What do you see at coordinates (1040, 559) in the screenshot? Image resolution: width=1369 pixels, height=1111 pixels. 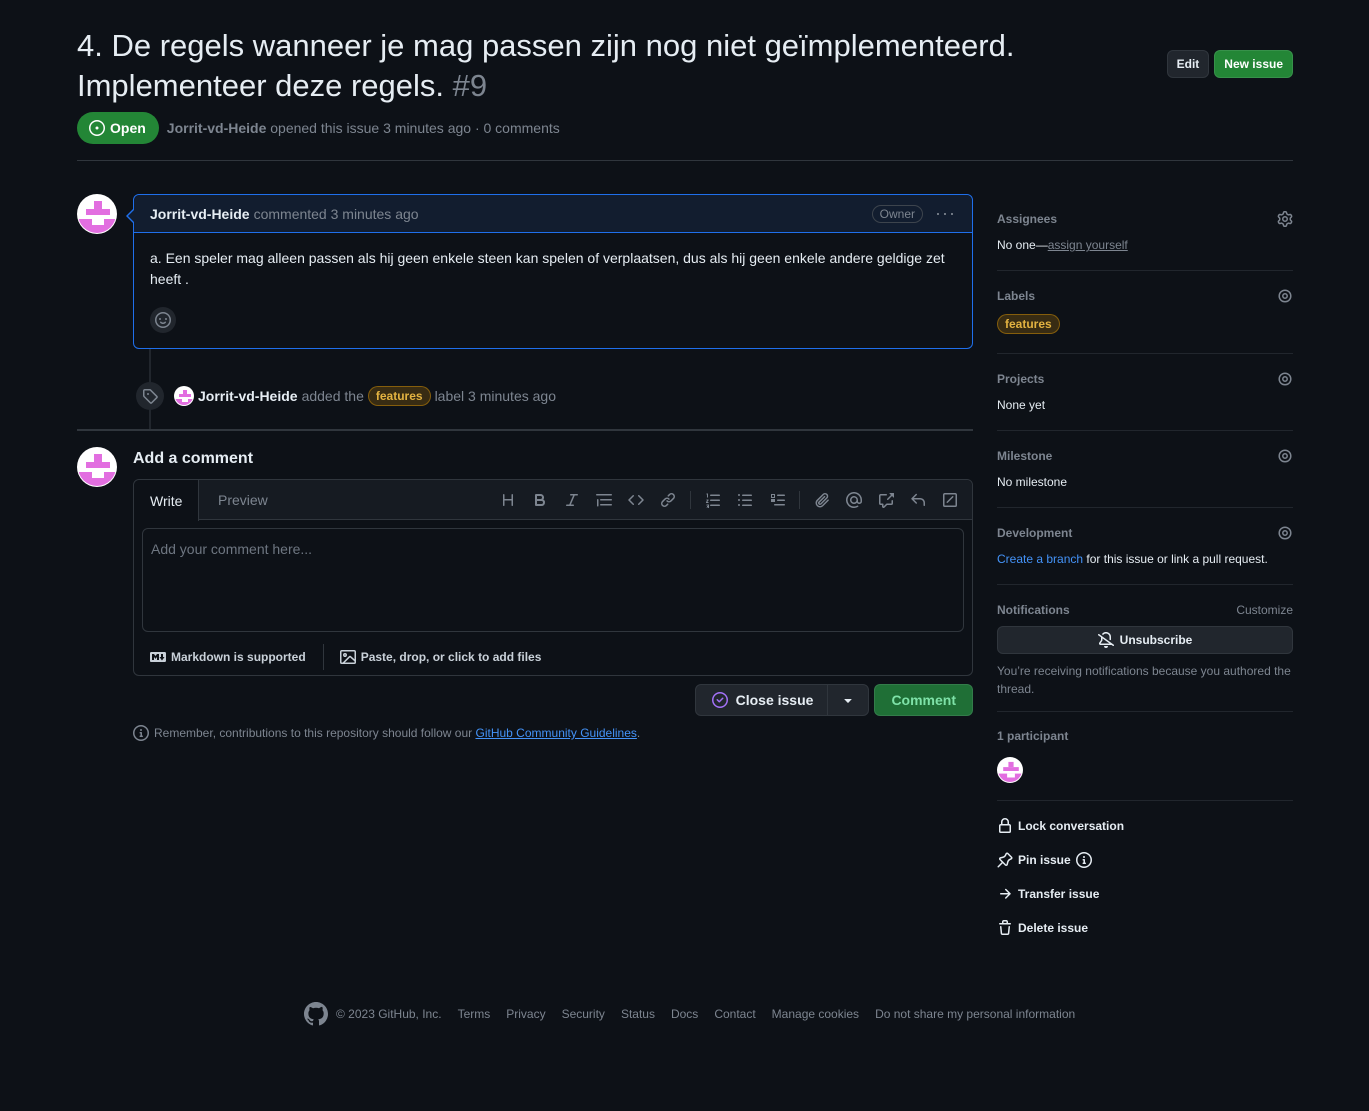 I see `create-branch-link: Create a branch` at bounding box center [1040, 559].